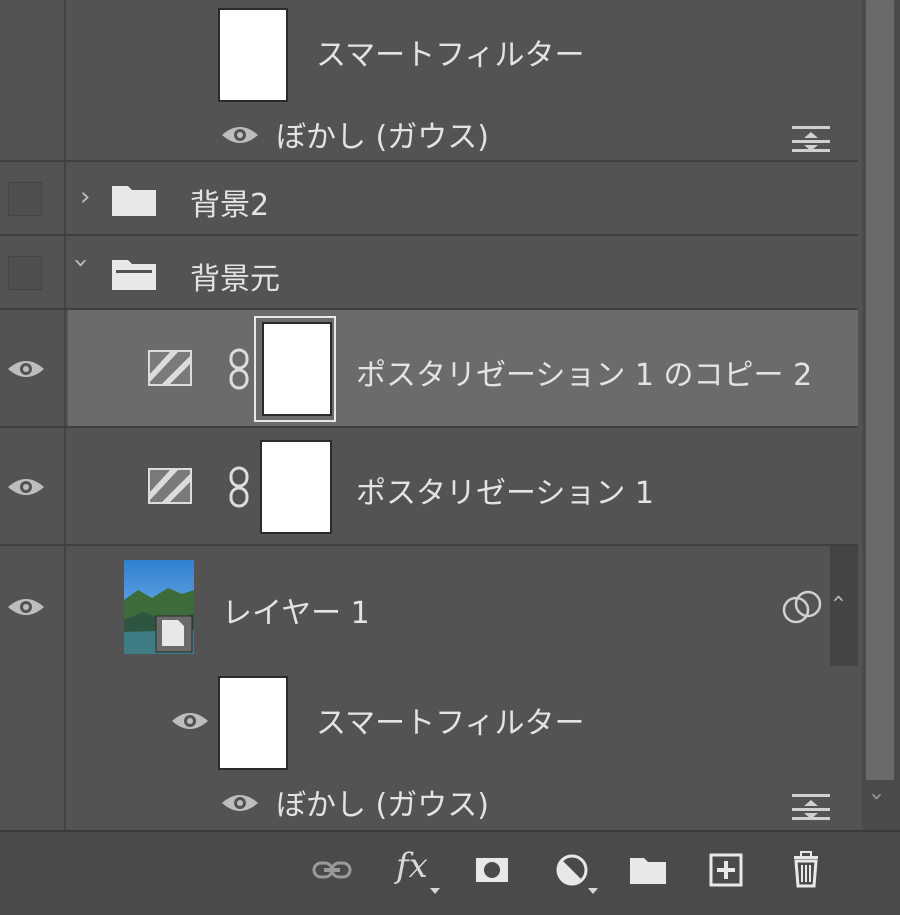 The height and width of the screenshot is (915, 900). What do you see at coordinates (134, 201) in the screenshot?
I see `folder-icon` at bounding box center [134, 201].